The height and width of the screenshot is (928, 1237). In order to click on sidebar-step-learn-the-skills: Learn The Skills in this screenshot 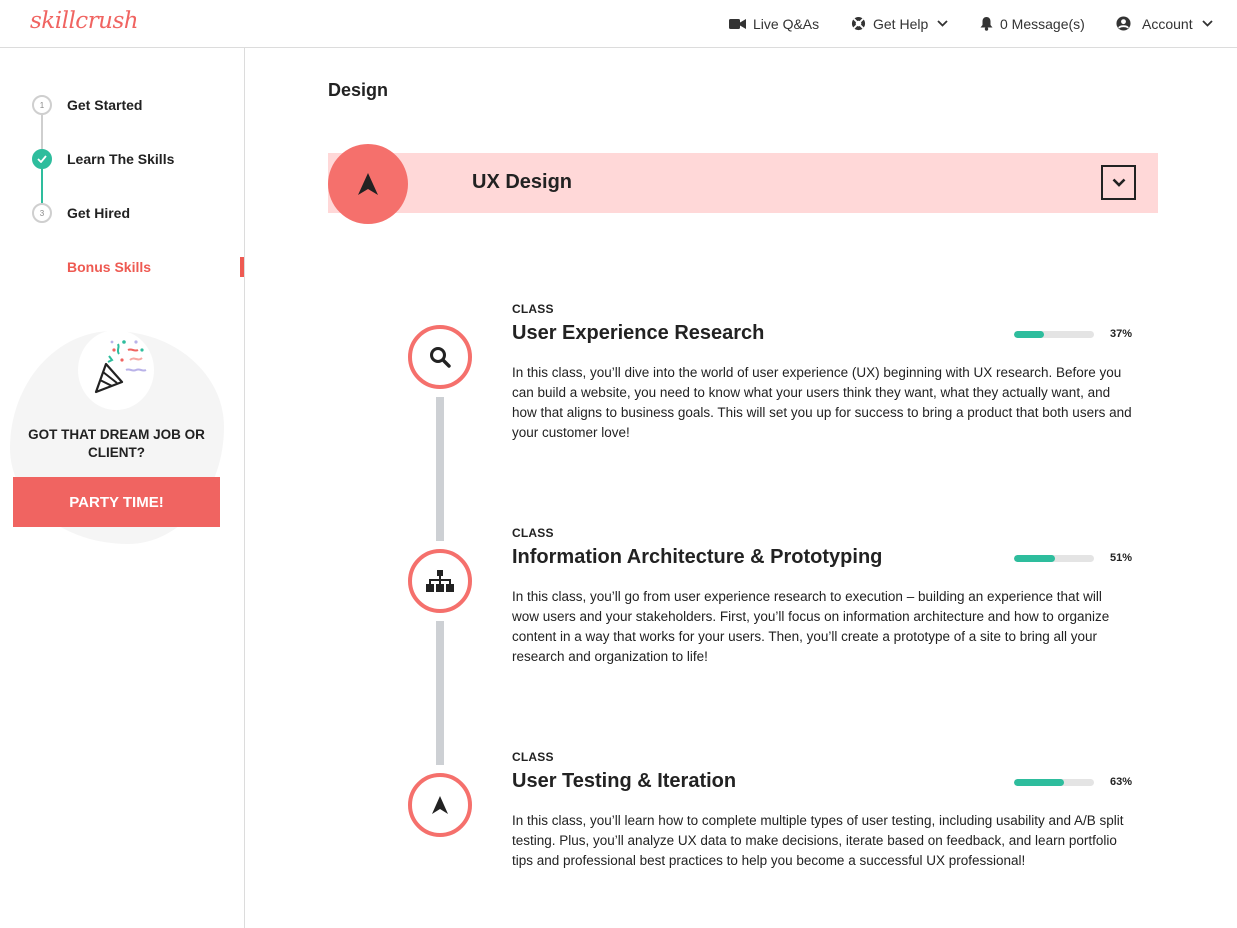, I will do `click(120, 159)`.